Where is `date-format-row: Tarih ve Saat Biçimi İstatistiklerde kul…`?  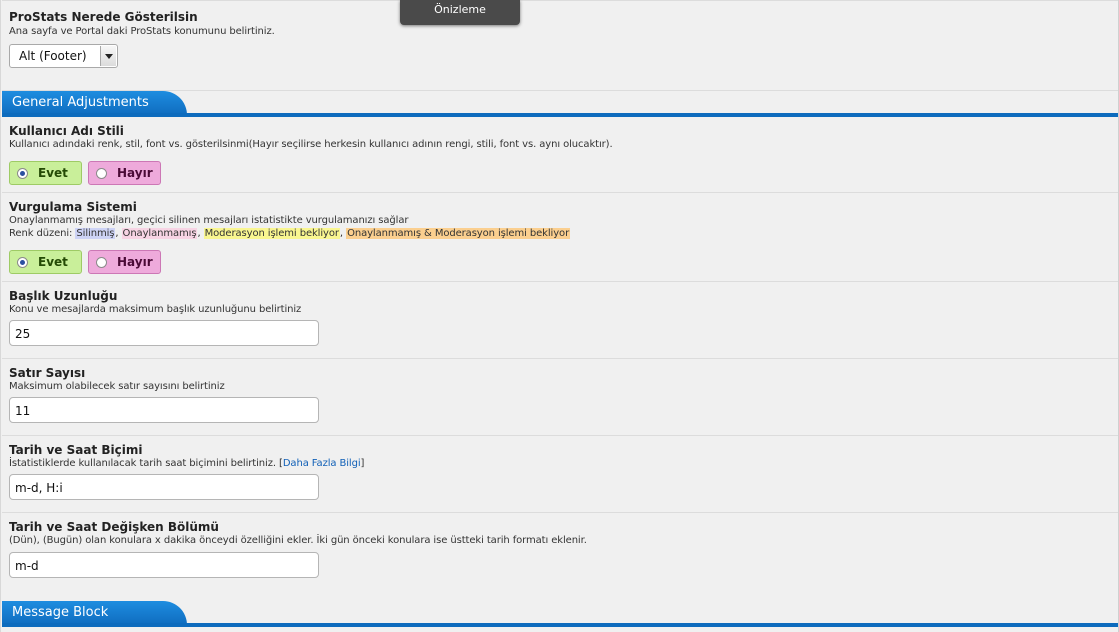
date-format-row: Tarih ve Saat Biçimi İstatistiklerde kul… is located at coordinates (560, 474).